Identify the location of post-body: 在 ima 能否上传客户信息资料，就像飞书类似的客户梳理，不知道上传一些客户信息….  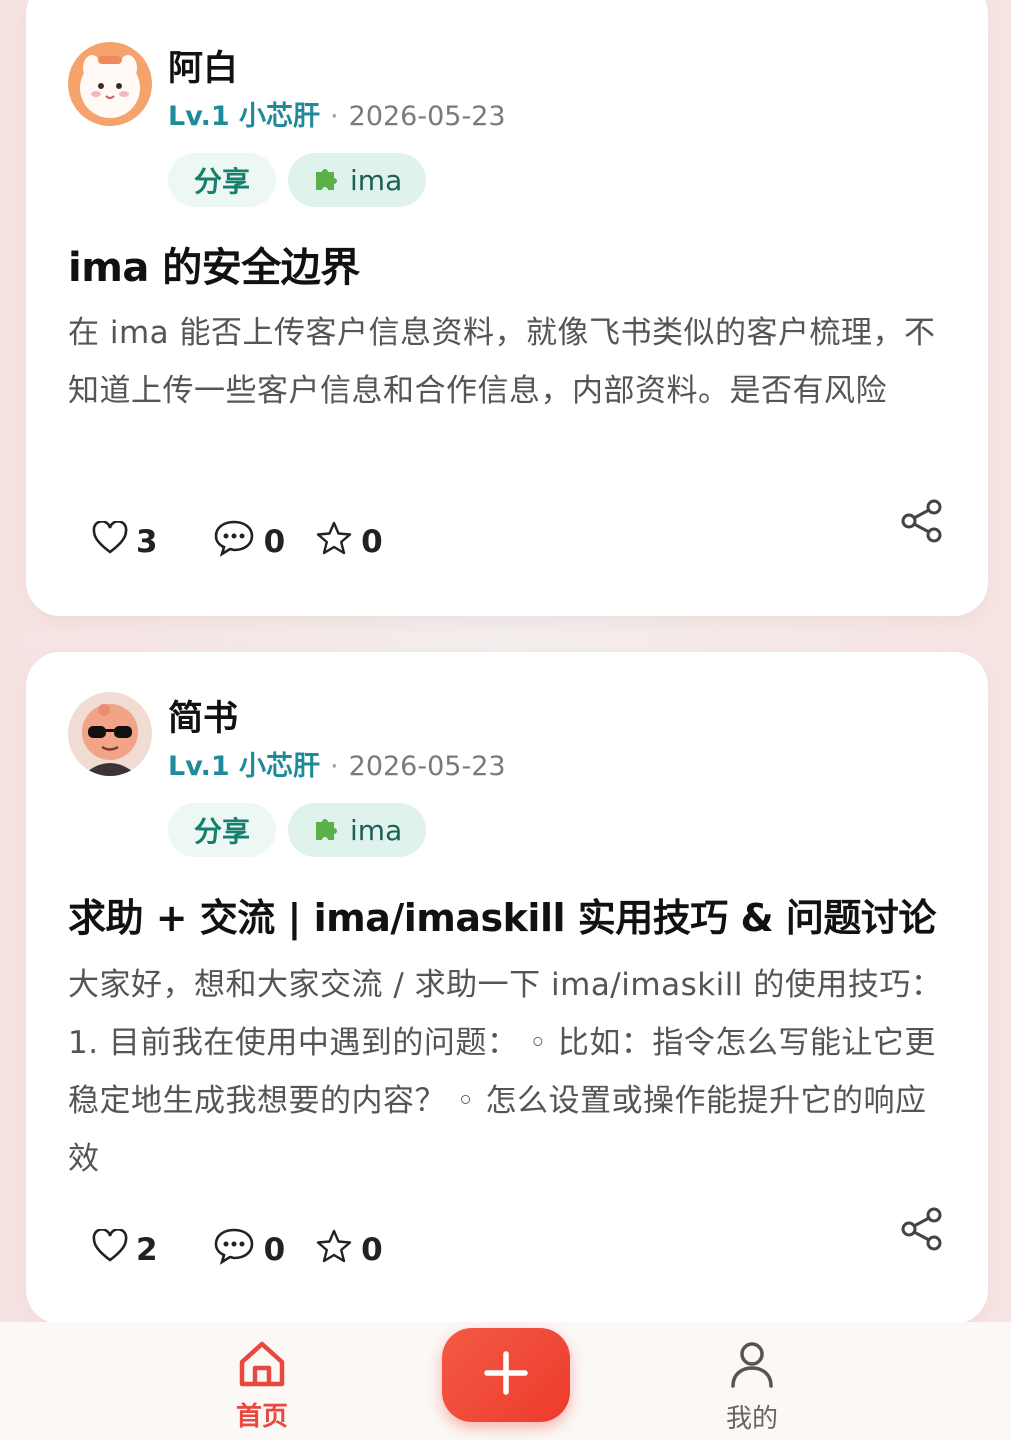
(508, 362).